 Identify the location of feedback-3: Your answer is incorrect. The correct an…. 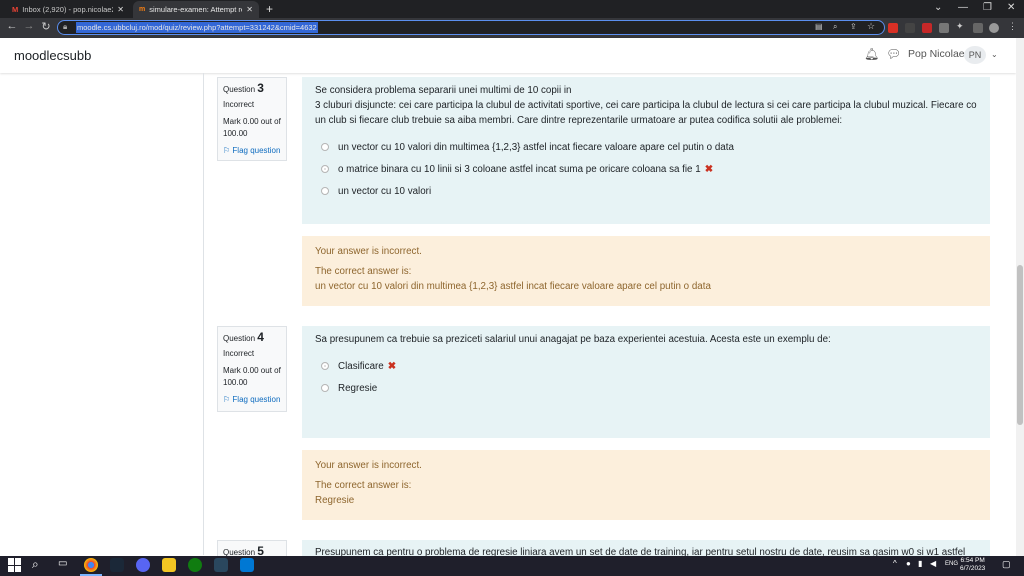
(646, 271).